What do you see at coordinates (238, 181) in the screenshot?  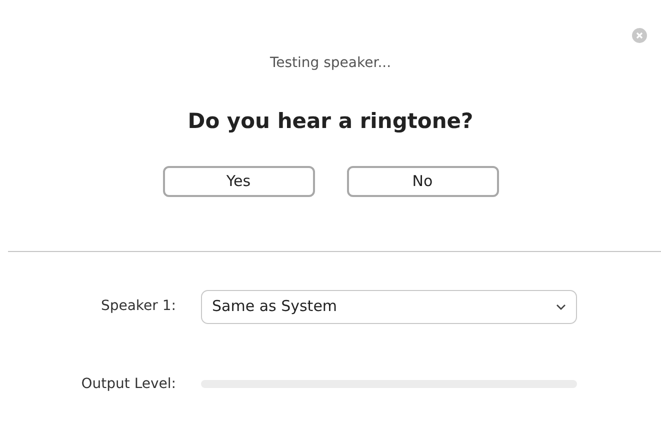 I see `answer-button: Yes` at bounding box center [238, 181].